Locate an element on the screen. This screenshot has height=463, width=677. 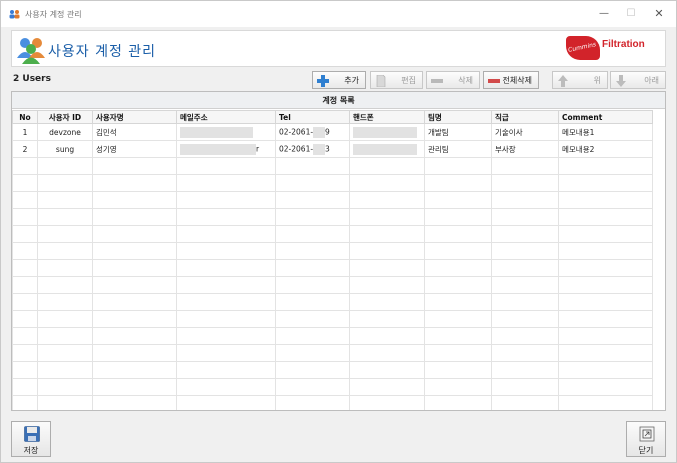
email-tail: r is located at coordinates (258, 148).